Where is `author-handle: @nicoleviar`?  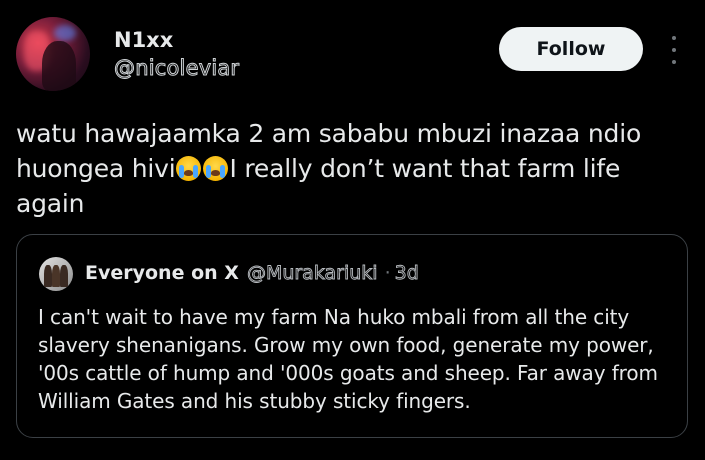
author-handle: @nicoleviar is located at coordinates (176, 68).